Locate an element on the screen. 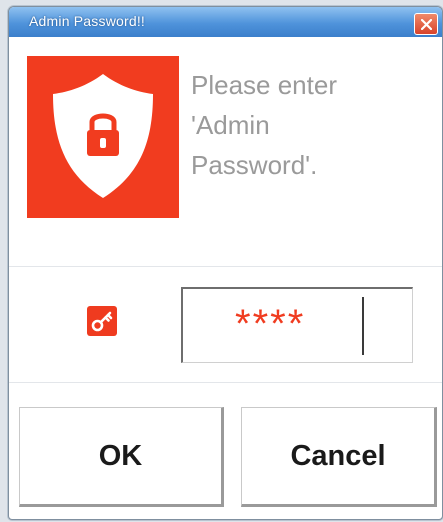 This screenshot has height=522, width=443. close-icon is located at coordinates (426, 24).